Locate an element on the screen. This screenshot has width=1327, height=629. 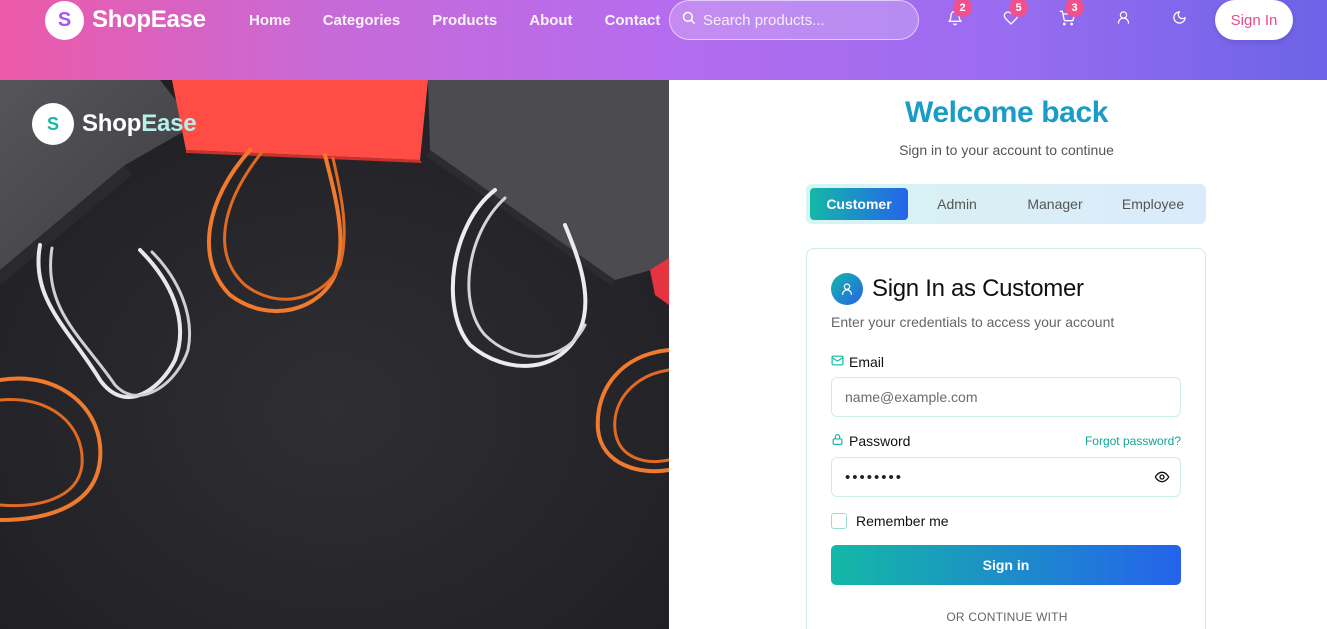
eye-icon is located at coordinates (1162, 479).